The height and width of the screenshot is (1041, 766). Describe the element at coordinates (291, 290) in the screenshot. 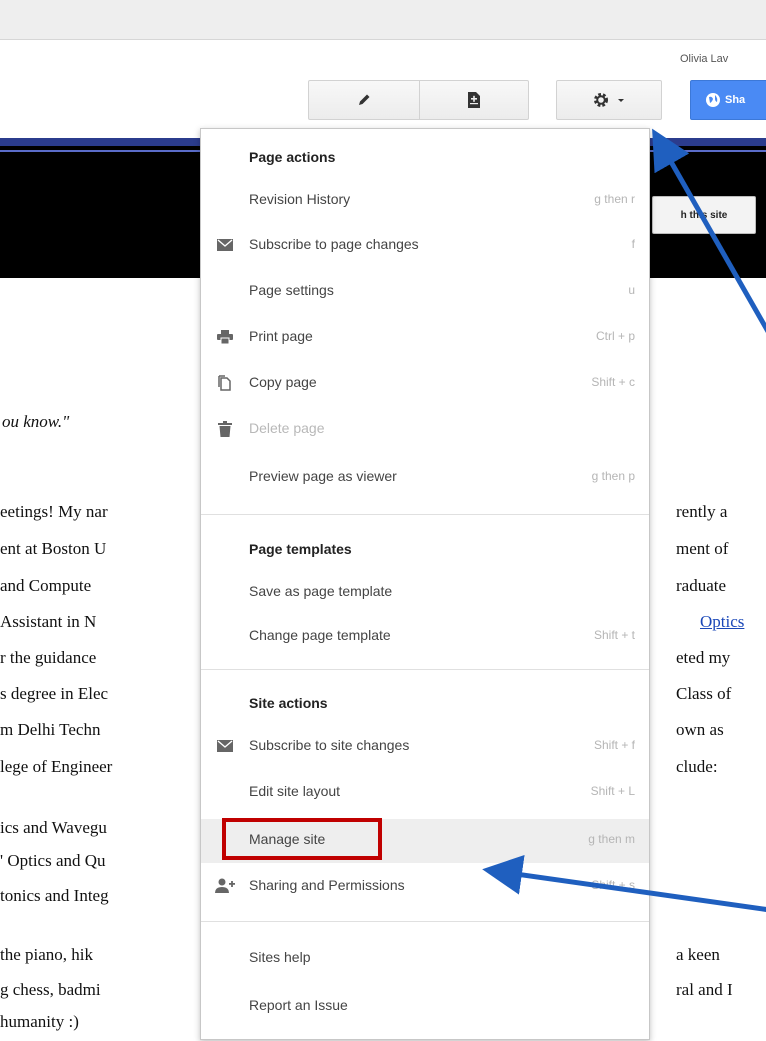

I see `menu-item-label: Page settings` at that location.